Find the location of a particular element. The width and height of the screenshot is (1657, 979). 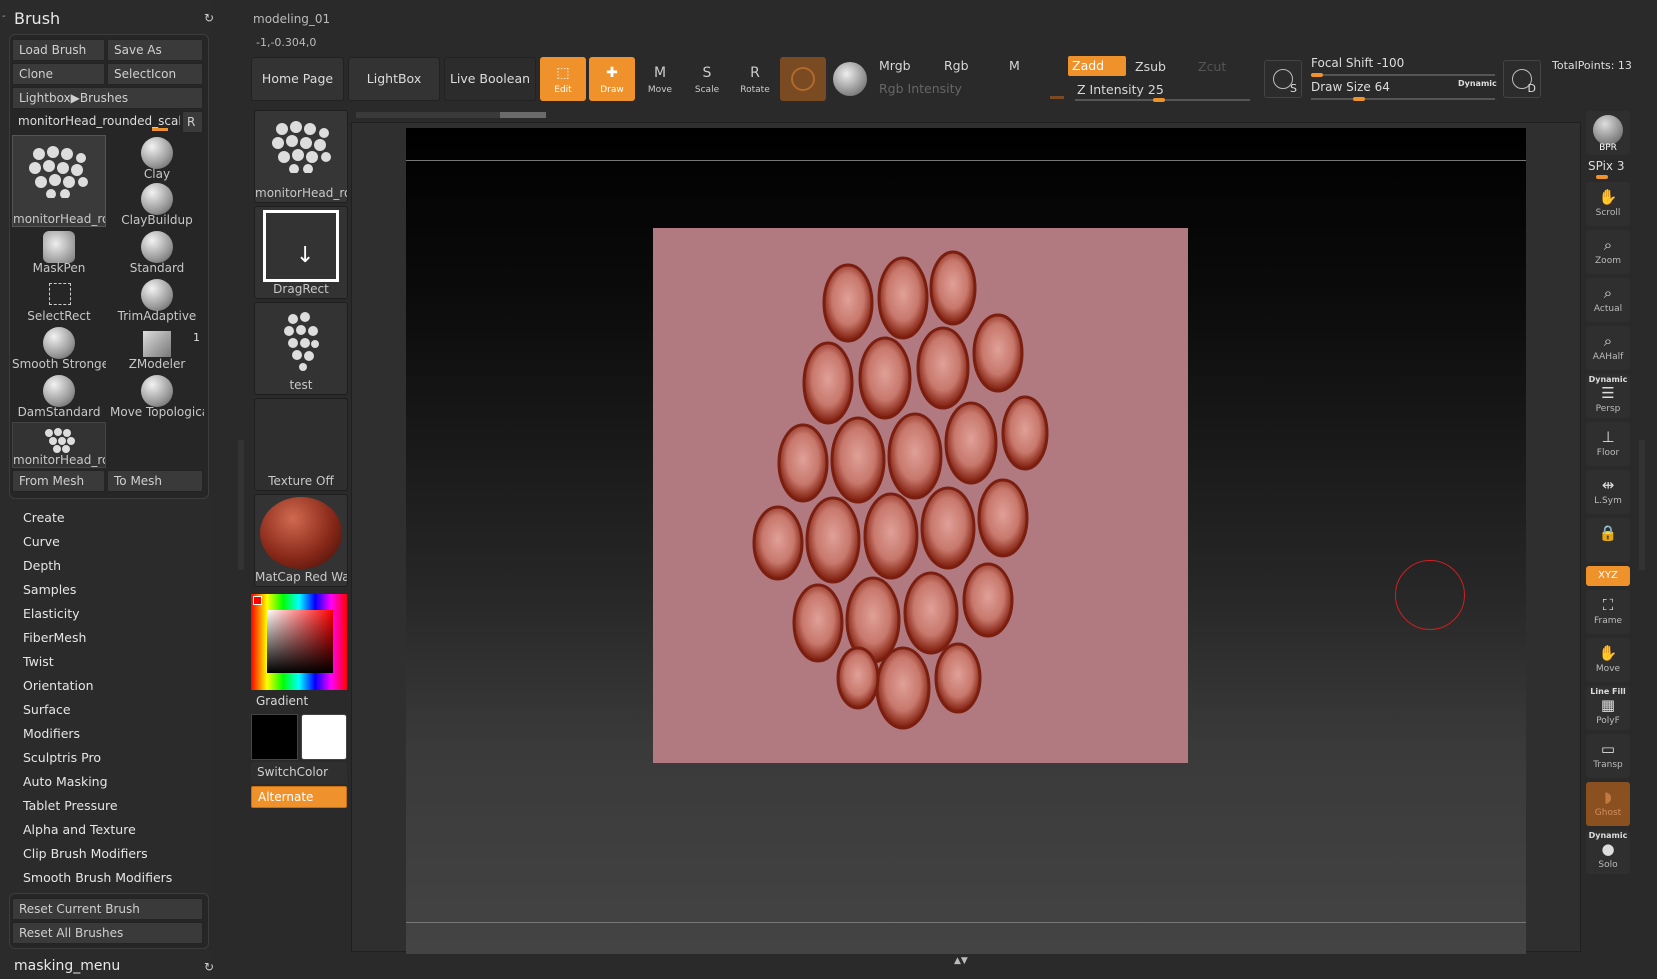

home-page-button: Home Page is located at coordinates (297, 79).